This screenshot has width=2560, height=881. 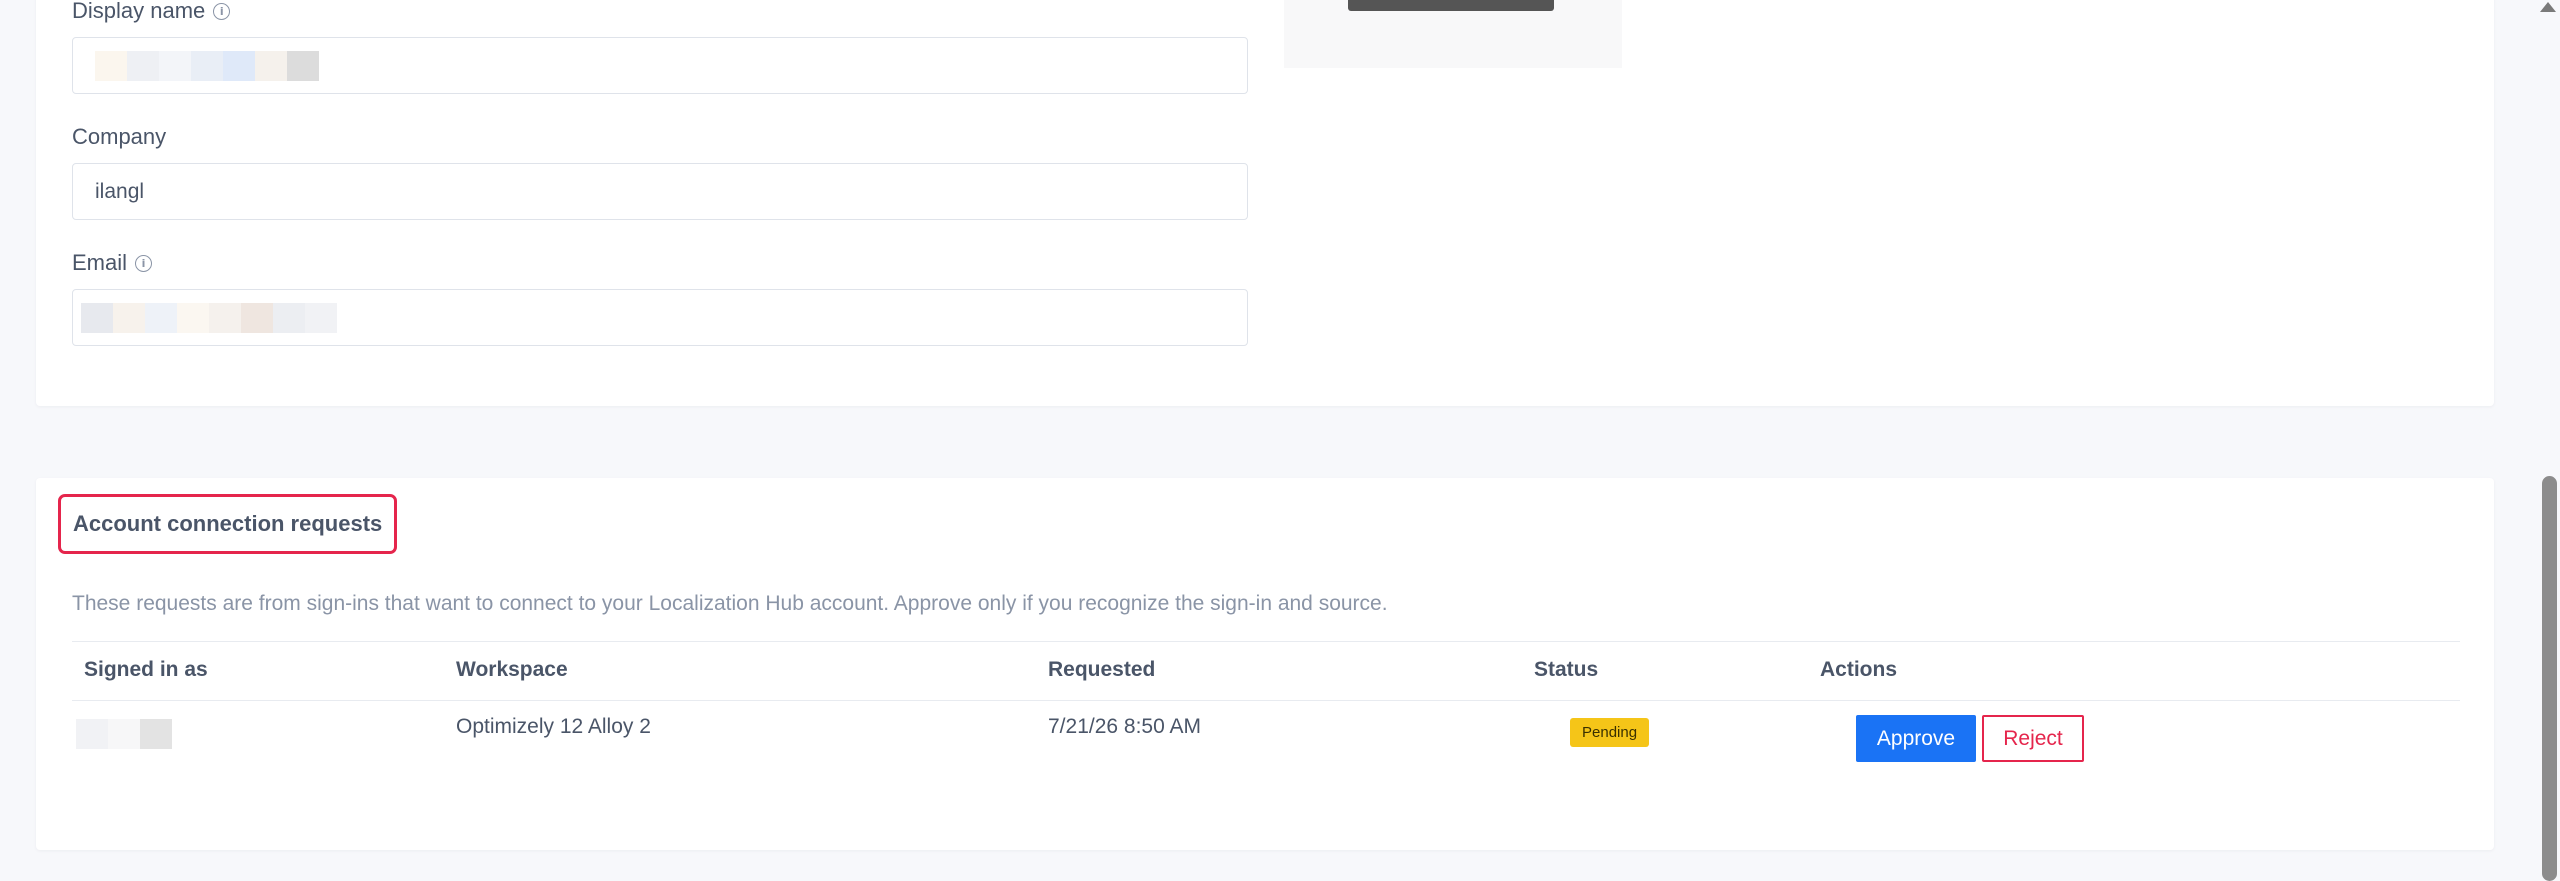 What do you see at coordinates (2033, 738) in the screenshot?
I see `reject-button: Reject` at bounding box center [2033, 738].